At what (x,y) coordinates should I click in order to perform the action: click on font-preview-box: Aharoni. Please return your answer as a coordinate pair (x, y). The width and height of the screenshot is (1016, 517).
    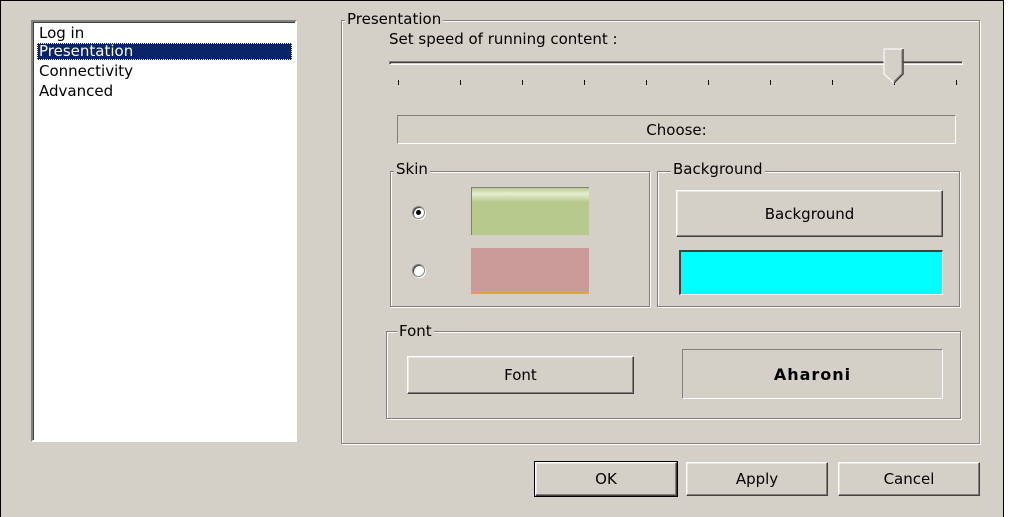
    Looking at the image, I should click on (812, 374).